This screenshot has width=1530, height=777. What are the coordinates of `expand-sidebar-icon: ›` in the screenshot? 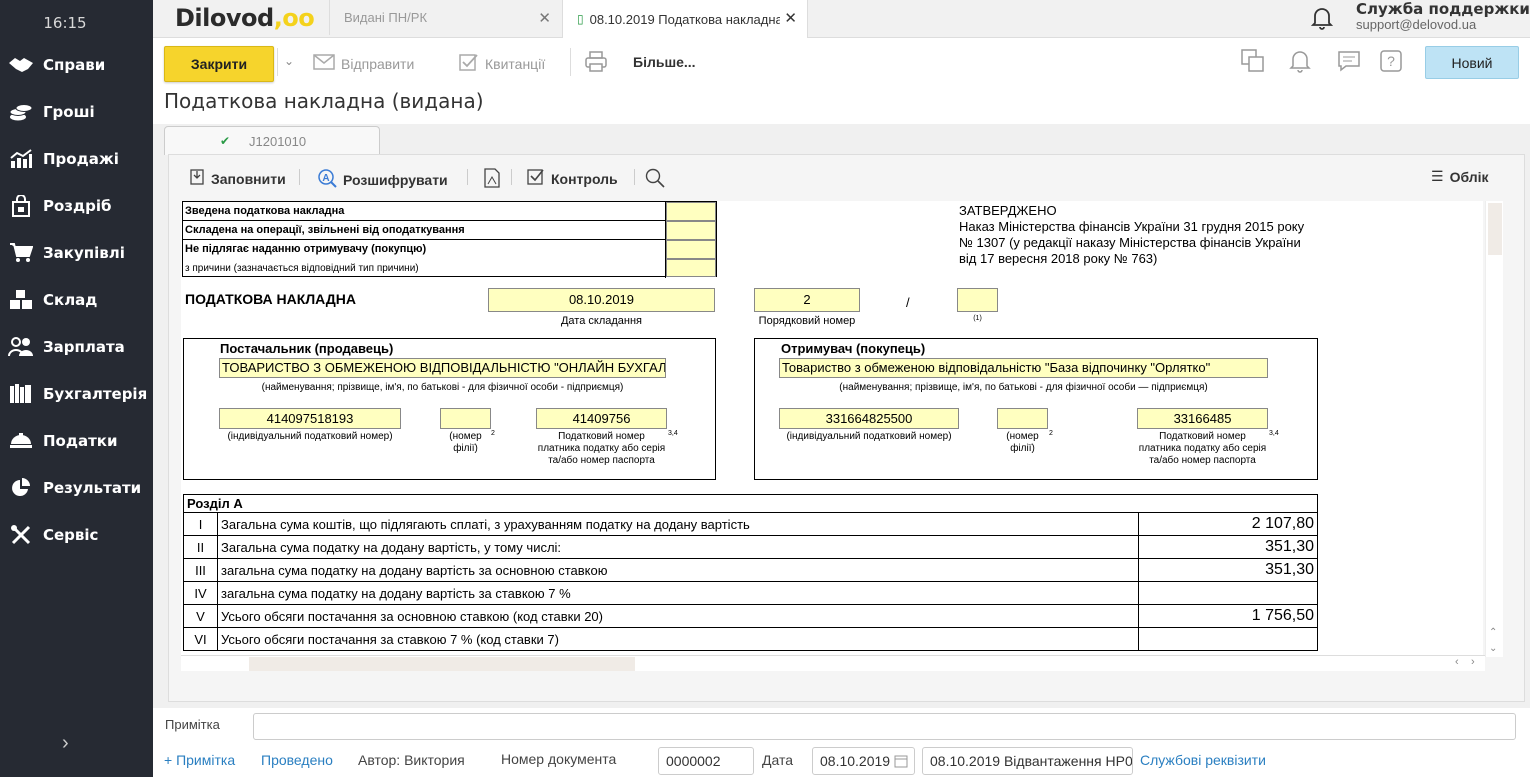 It's located at (65, 743).